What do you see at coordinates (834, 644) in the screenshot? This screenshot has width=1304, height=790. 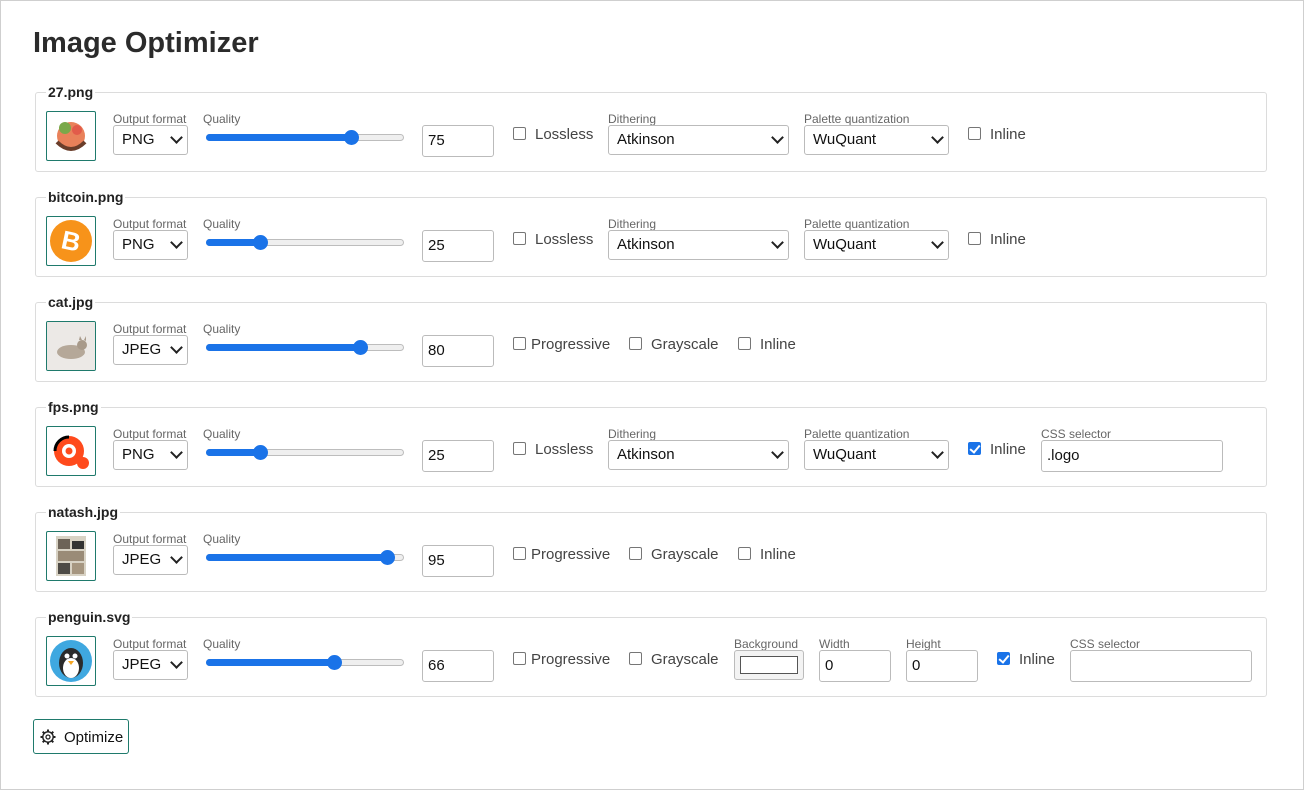 I see `width-label: Width` at bounding box center [834, 644].